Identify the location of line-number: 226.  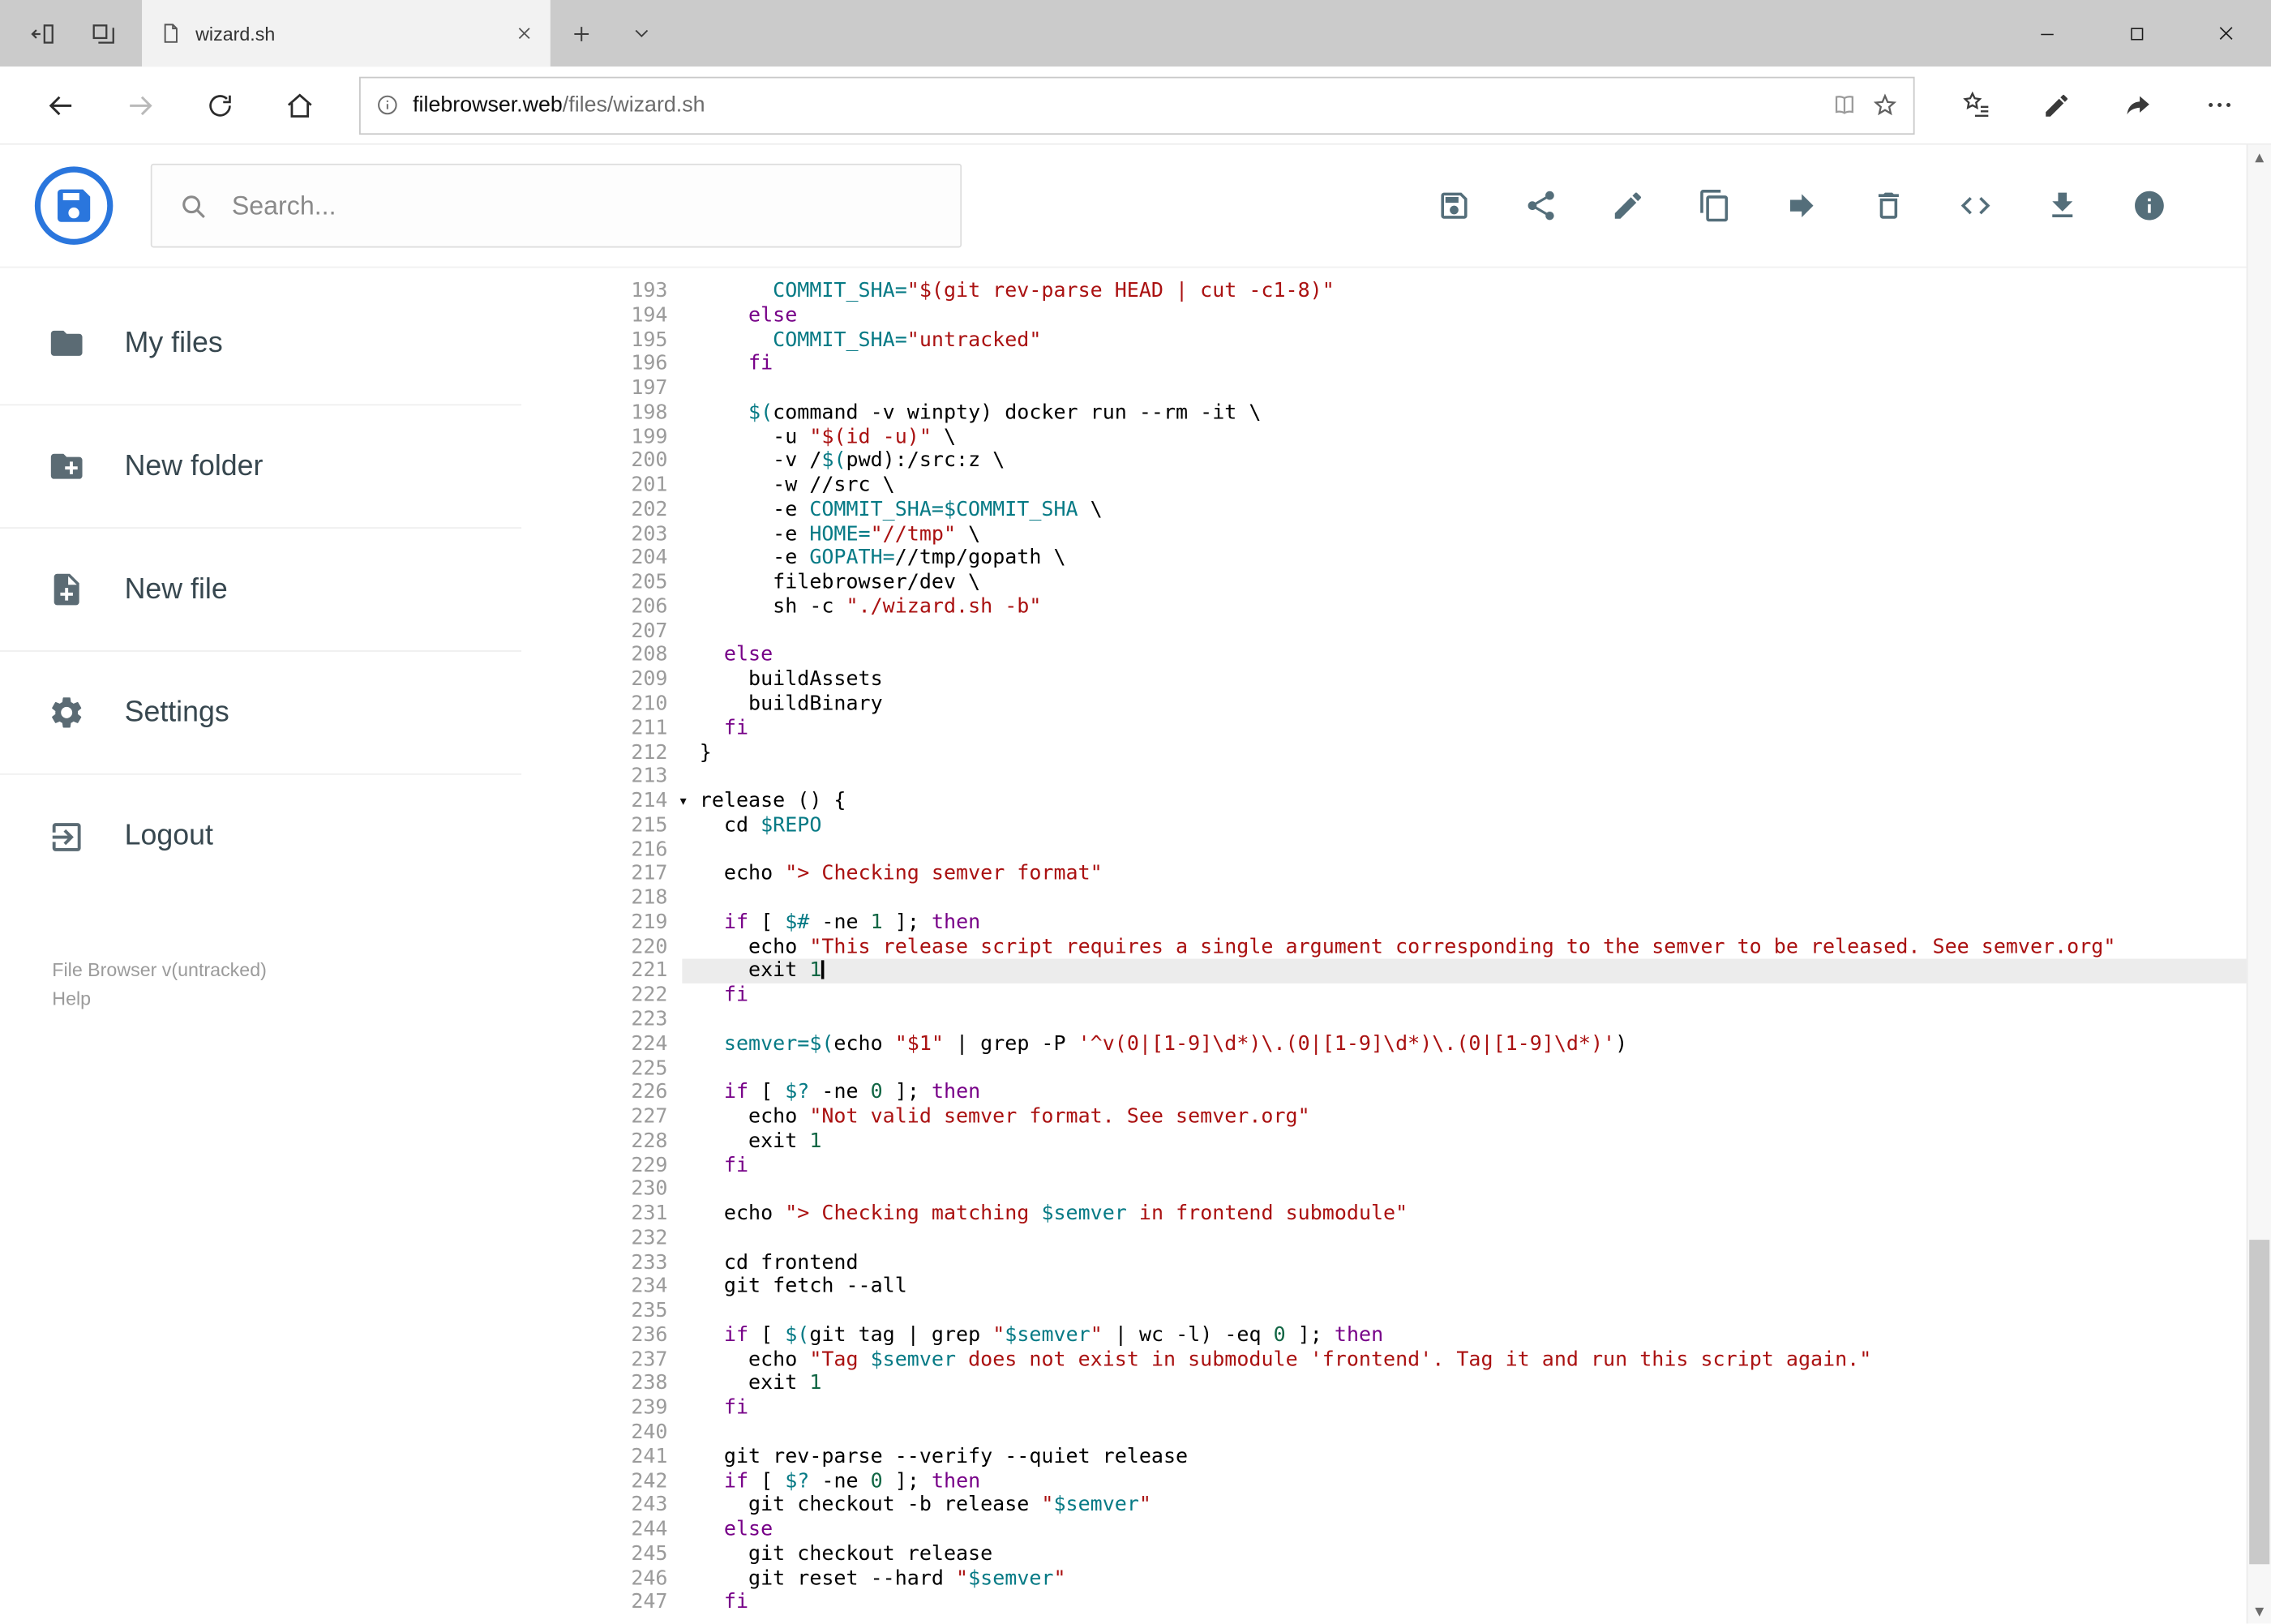
(634, 1093).